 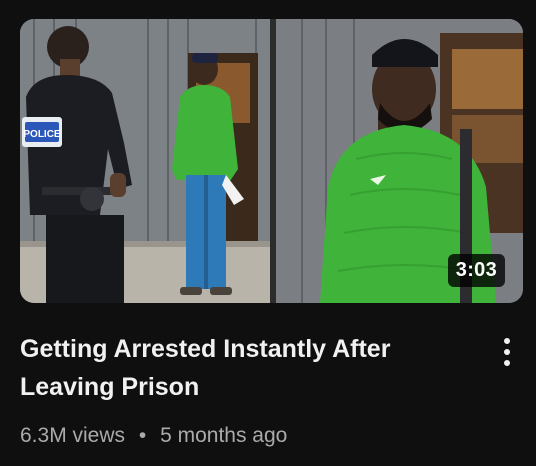 I want to click on duration-badge: 3:03, so click(x=476, y=270).